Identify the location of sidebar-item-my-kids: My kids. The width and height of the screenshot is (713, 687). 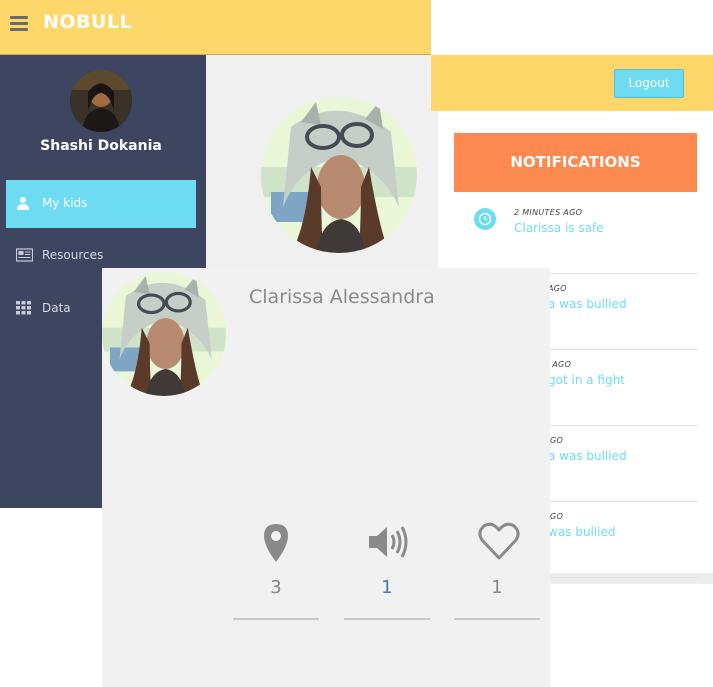
(101, 204).